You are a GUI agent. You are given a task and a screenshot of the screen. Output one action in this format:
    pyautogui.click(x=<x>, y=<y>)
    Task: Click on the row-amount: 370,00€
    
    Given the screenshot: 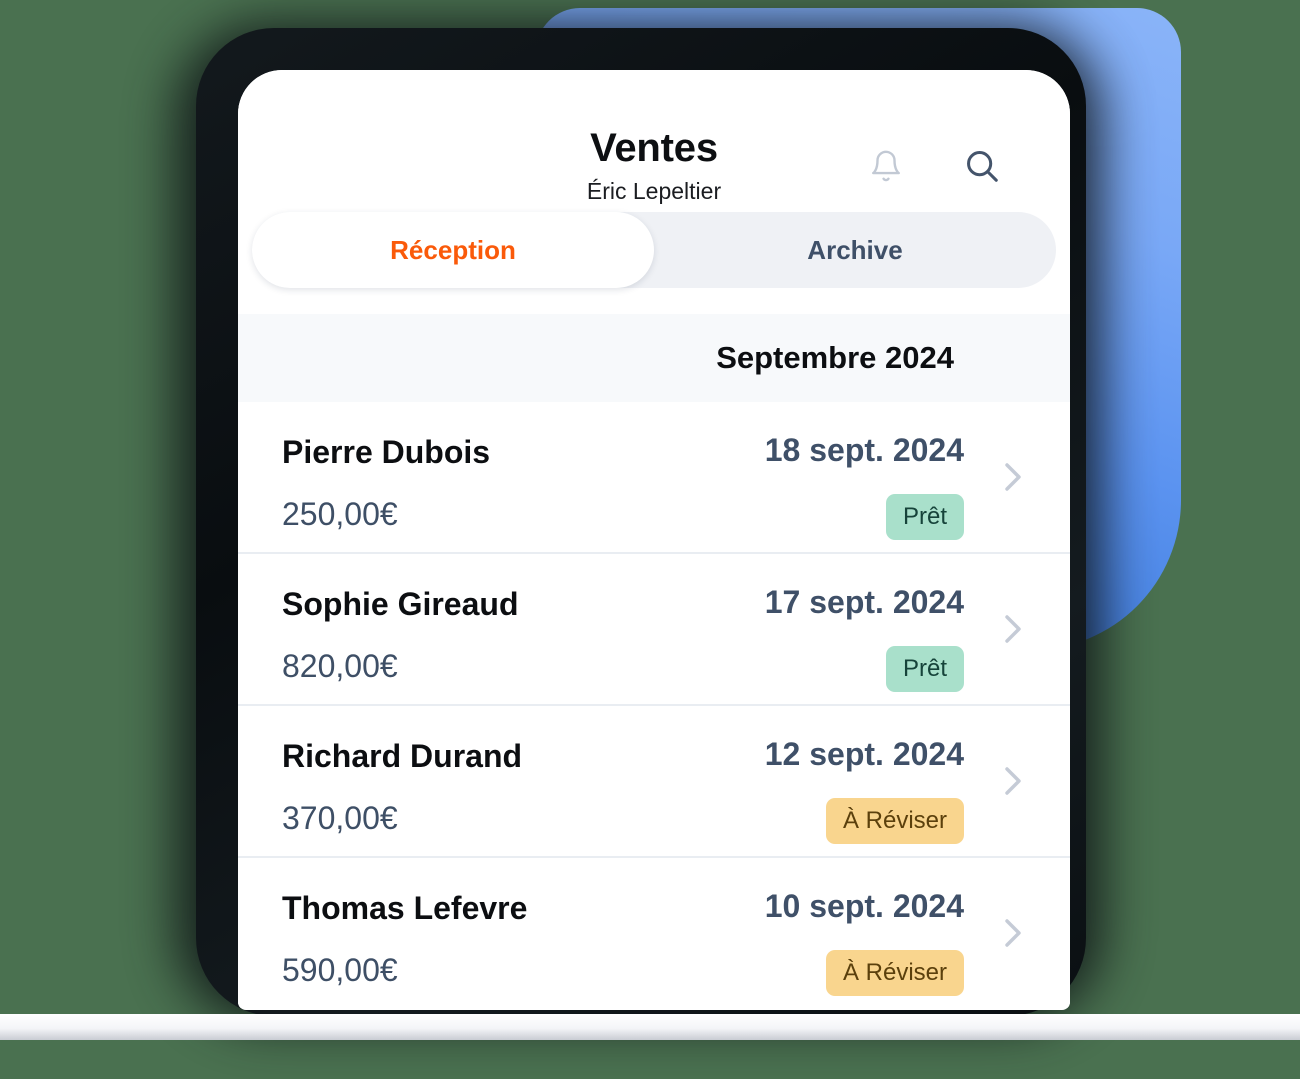 What is the action you would take?
    pyautogui.click(x=340, y=818)
    